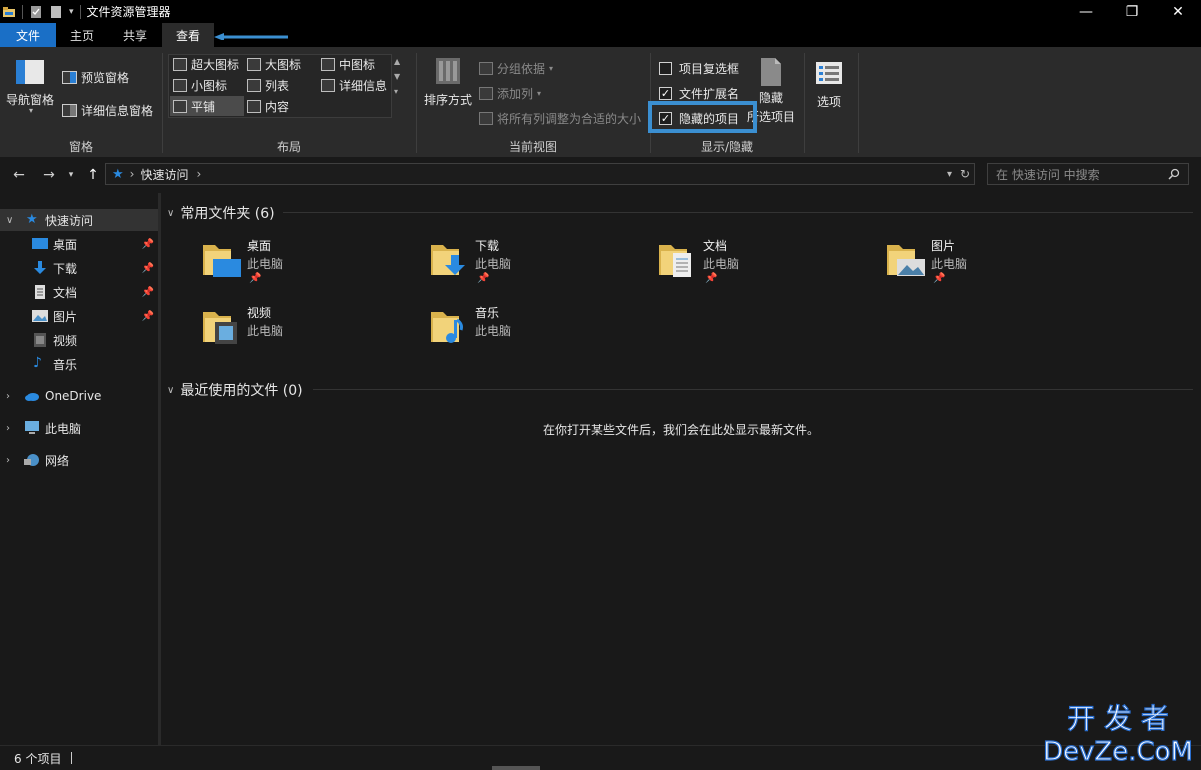 This screenshot has height=770, width=1201. I want to click on folder-tile-pictures: 图片 此电脑 📌, so click(995, 261).